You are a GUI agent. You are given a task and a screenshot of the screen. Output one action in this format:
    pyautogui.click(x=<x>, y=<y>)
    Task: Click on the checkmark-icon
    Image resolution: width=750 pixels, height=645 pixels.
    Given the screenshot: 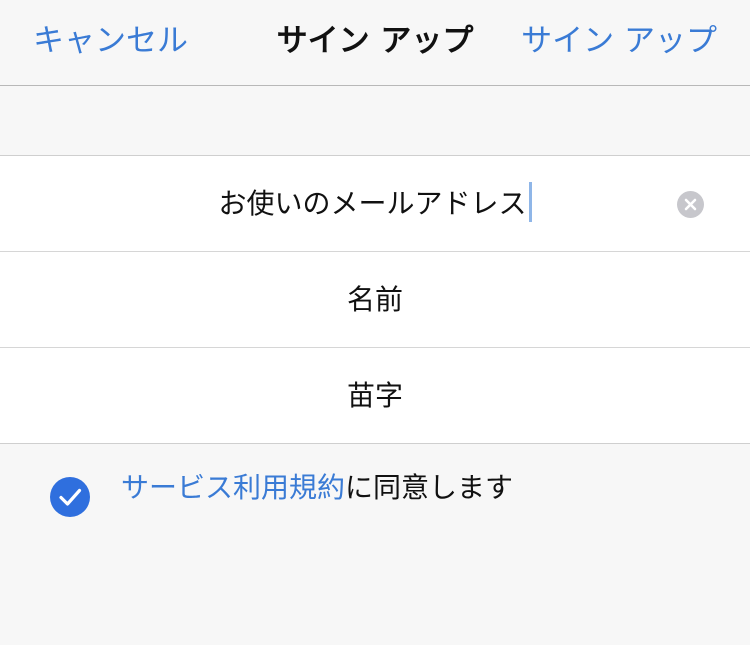 What is the action you would take?
    pyautogui.click(x=70, y=497)
    